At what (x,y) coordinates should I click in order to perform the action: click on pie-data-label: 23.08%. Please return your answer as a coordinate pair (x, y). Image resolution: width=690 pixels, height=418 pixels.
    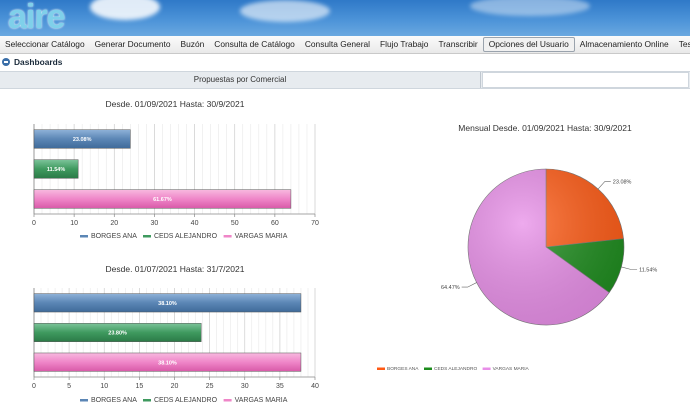
    Looking at the image, I should click on (622, 183).